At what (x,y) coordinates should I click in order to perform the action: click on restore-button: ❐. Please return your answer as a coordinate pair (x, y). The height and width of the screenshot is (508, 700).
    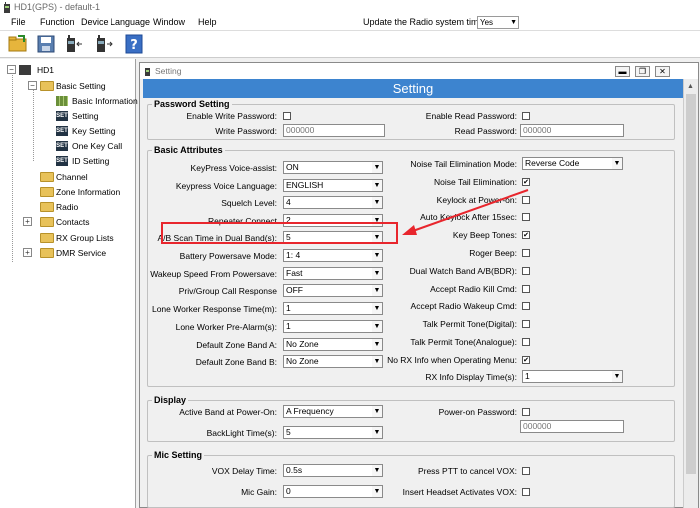
    Looking at the image, I should click on (642, 71).